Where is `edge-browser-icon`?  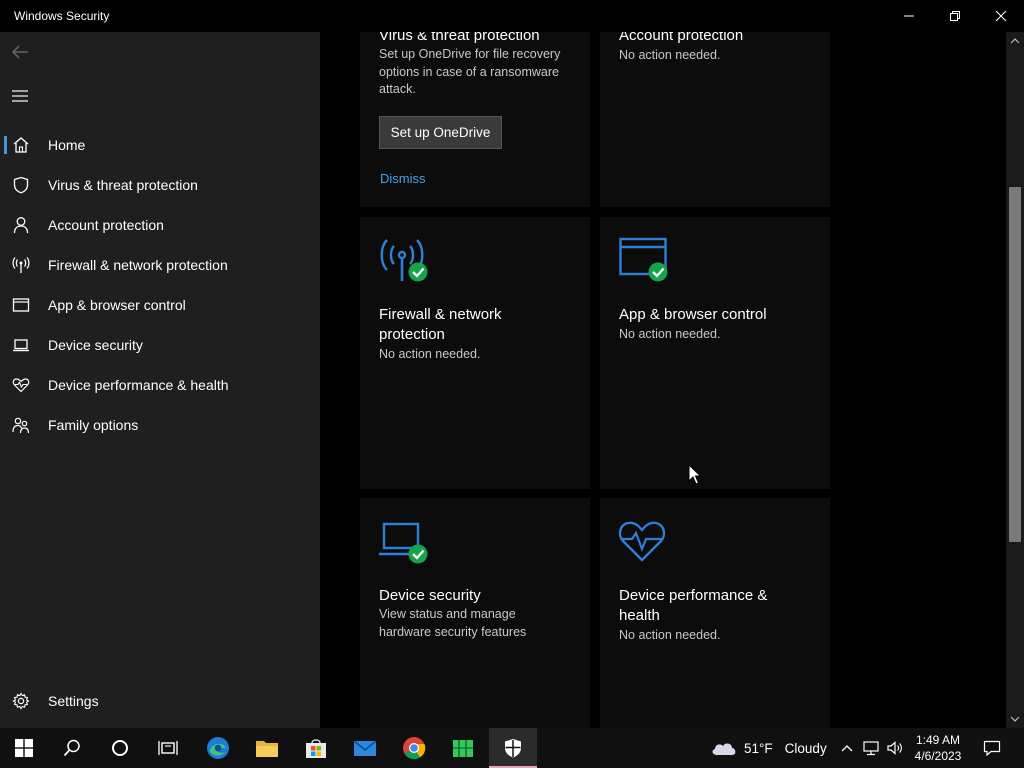 edge-browser-icon is located at coordinates (218, 748).